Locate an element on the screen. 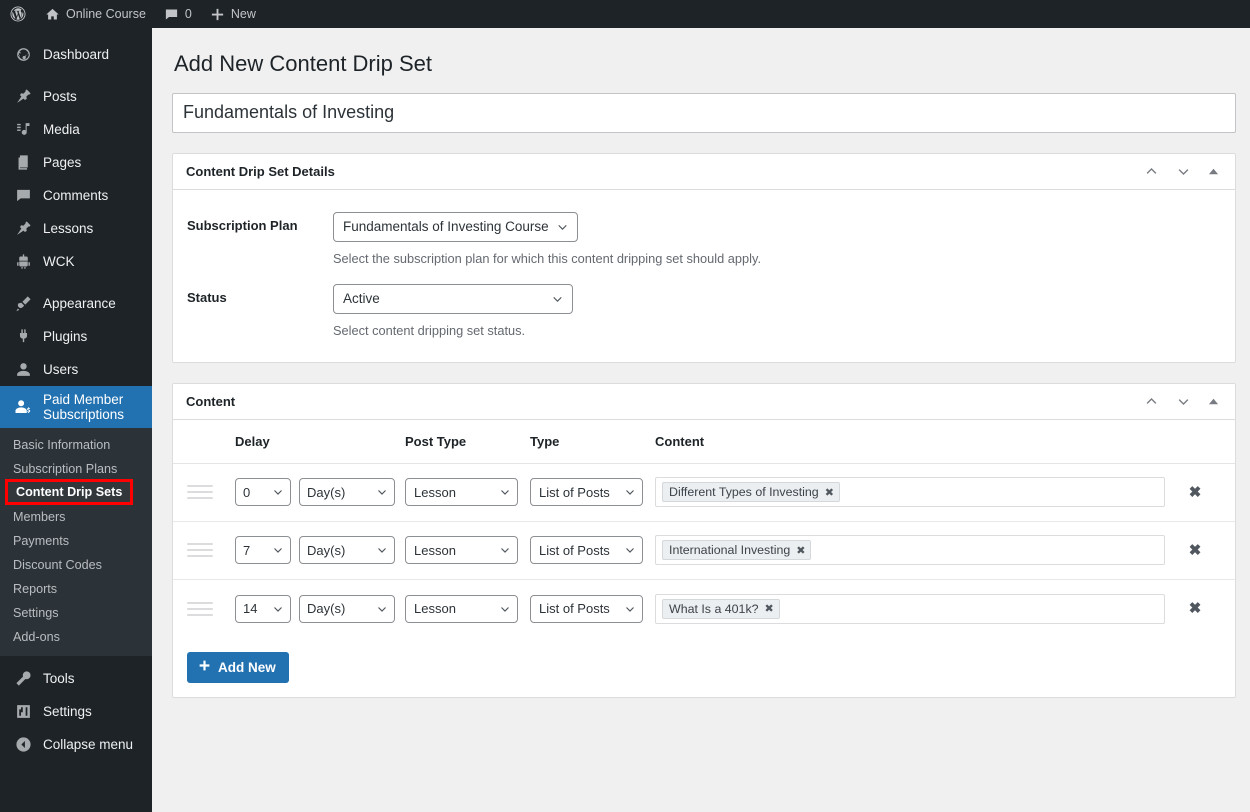  sidebar-subitem-members: Members is located at coordinates (76, 517).